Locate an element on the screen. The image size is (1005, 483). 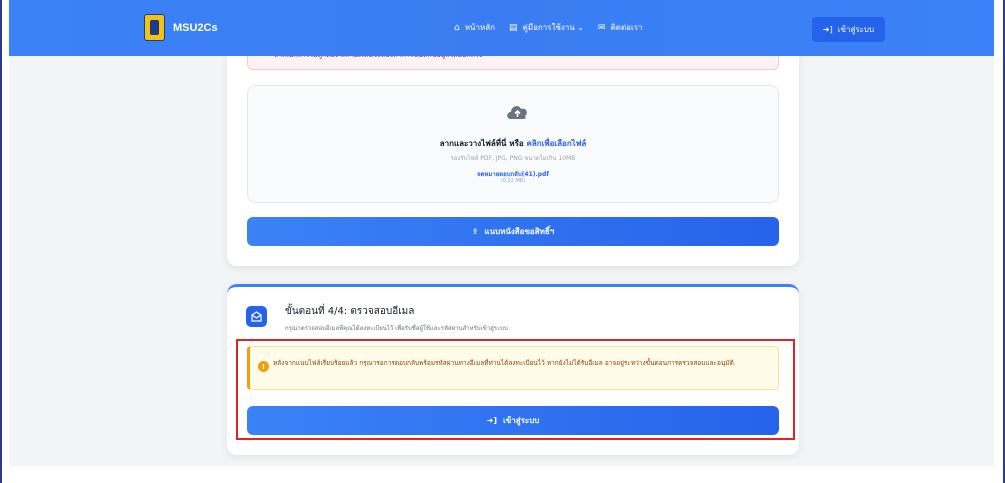
nav-home: ⌂ หน้าหลัก is located at coordinates (474, 27).